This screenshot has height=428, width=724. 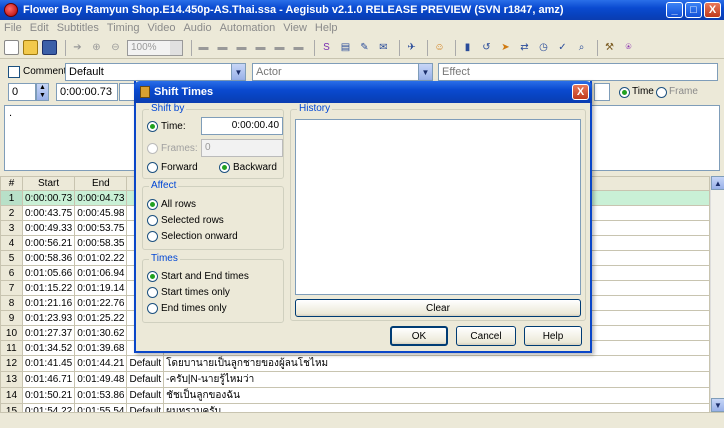 I want to click on menu-video: Video, so click(x=162, y=28).